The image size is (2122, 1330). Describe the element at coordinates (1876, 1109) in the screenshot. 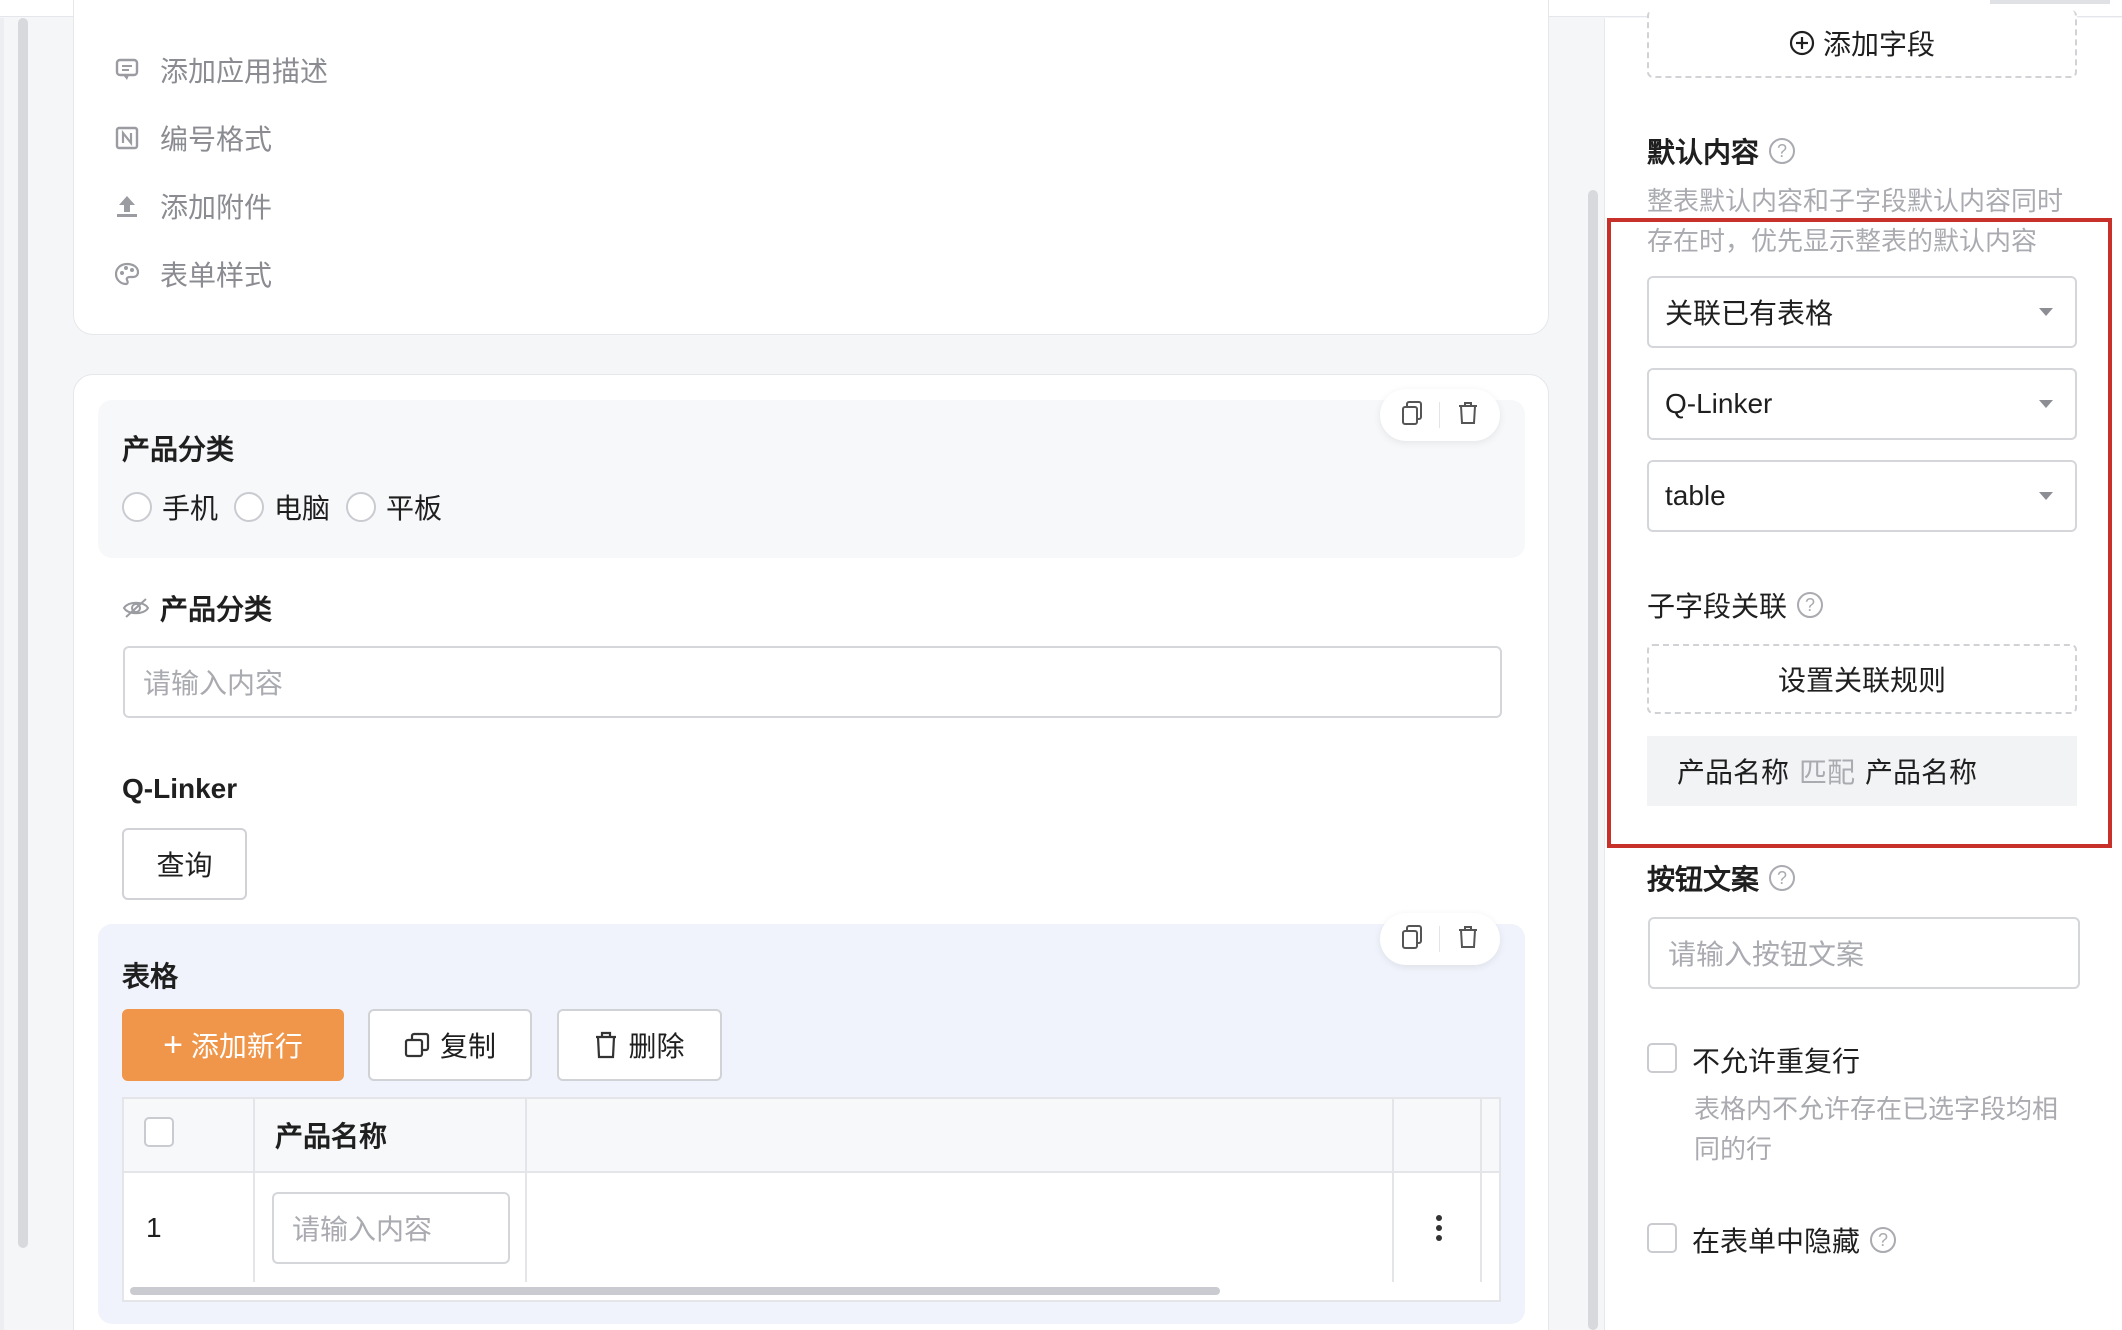

I see `no-duplicate-hint-line1: 表格内不允许存在已选字段均相` at that location.